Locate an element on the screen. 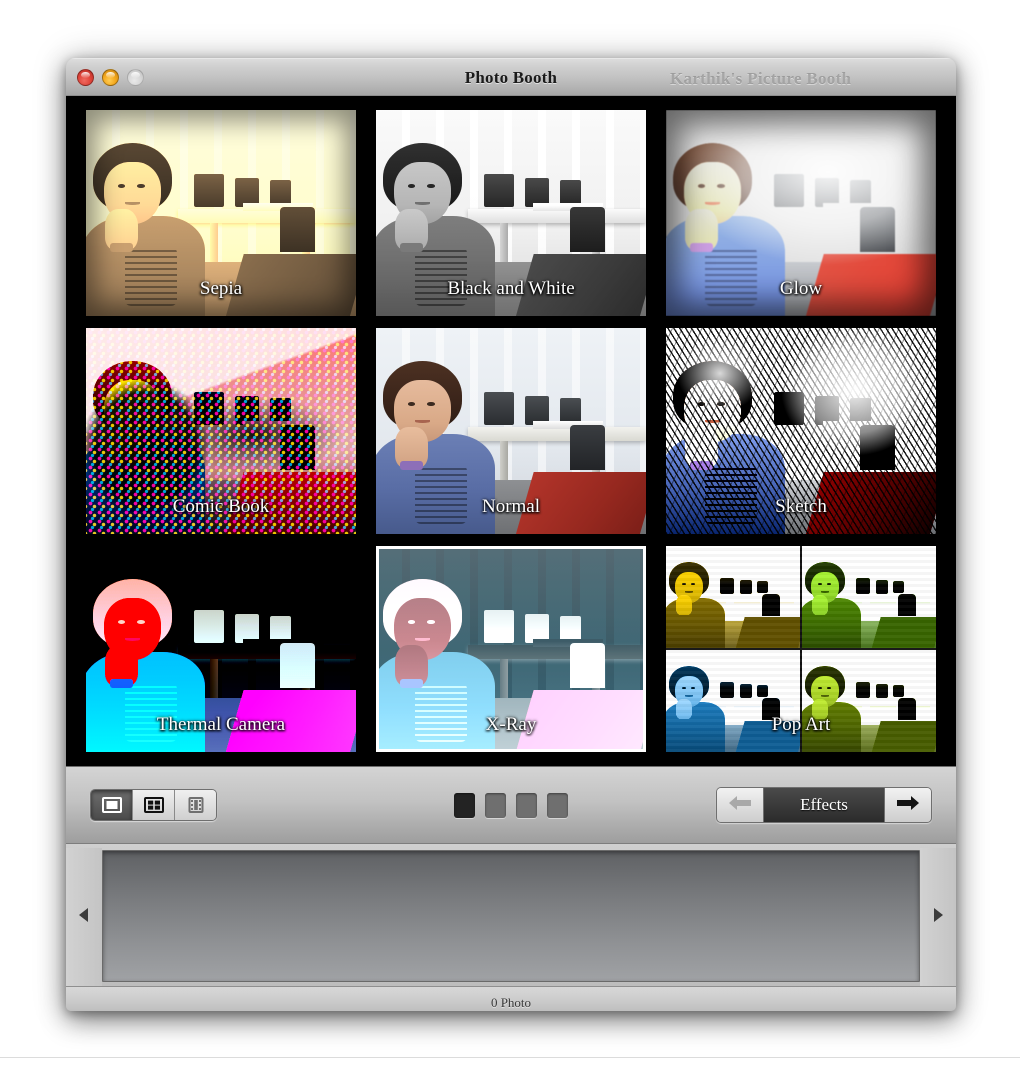  arrow-right-icon is located at coordinates (908, 805).